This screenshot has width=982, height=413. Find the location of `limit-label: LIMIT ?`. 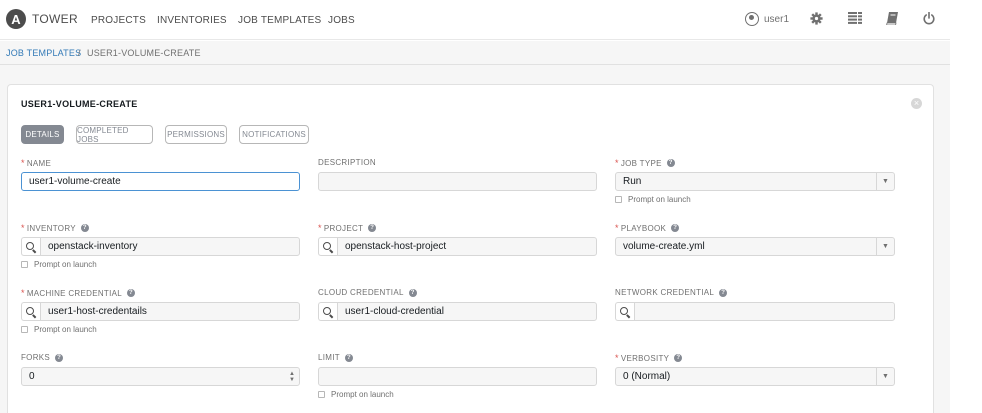

limit-label: LIMIT ? is located at coordinates (335, 357).